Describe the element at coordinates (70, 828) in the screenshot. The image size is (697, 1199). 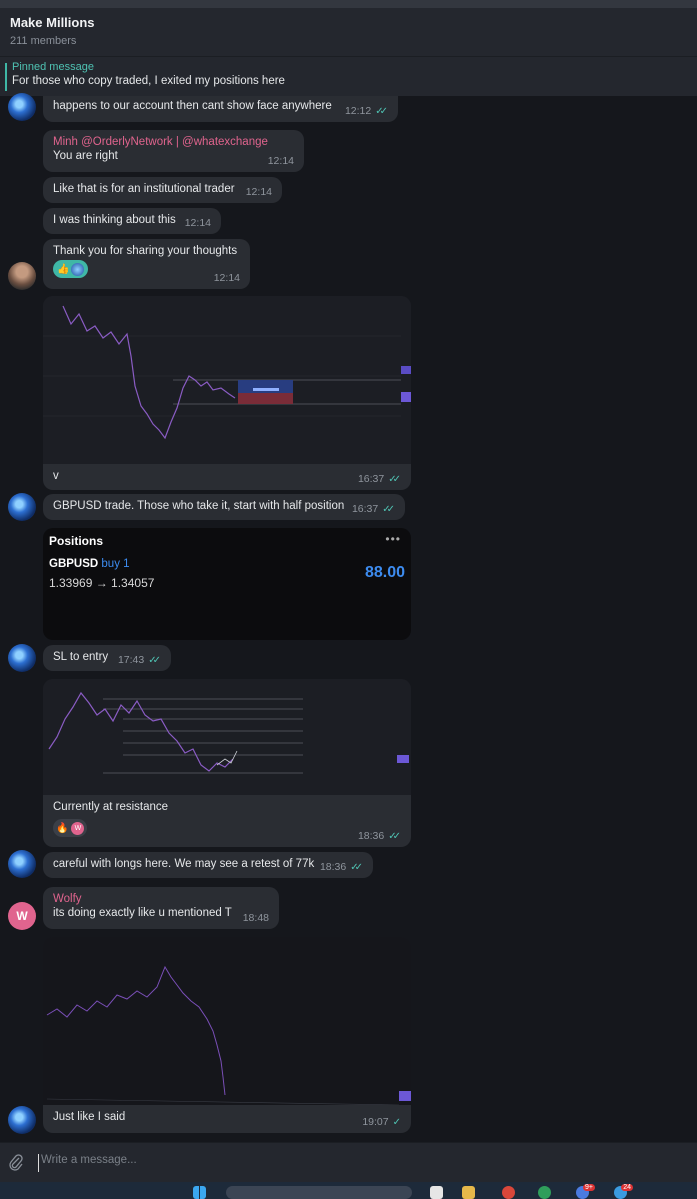
I see `reaction-chip: 🔥 W` at that location.